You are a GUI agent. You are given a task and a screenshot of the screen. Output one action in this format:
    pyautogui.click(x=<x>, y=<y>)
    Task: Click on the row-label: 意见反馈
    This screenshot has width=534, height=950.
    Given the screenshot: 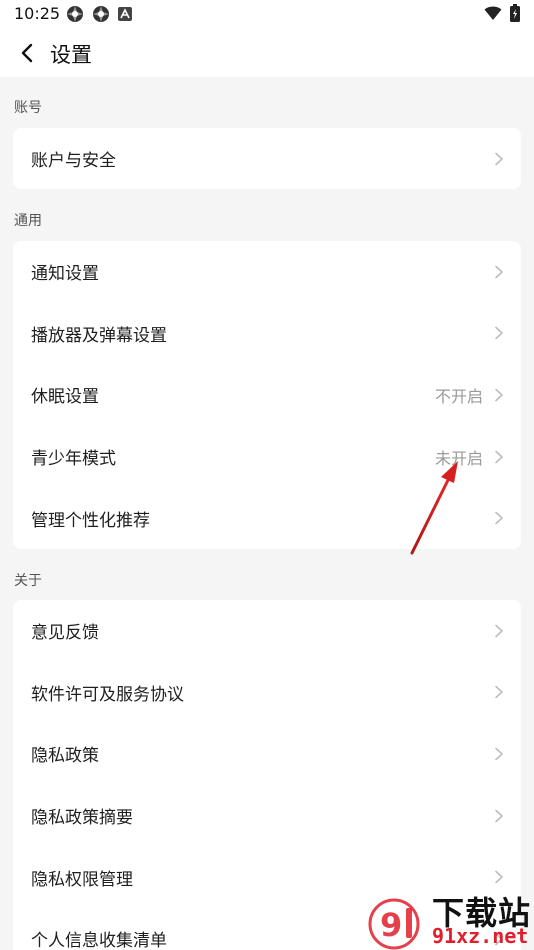 What is the action you would take?
    pyautogui.click(x=65, y=633)
    